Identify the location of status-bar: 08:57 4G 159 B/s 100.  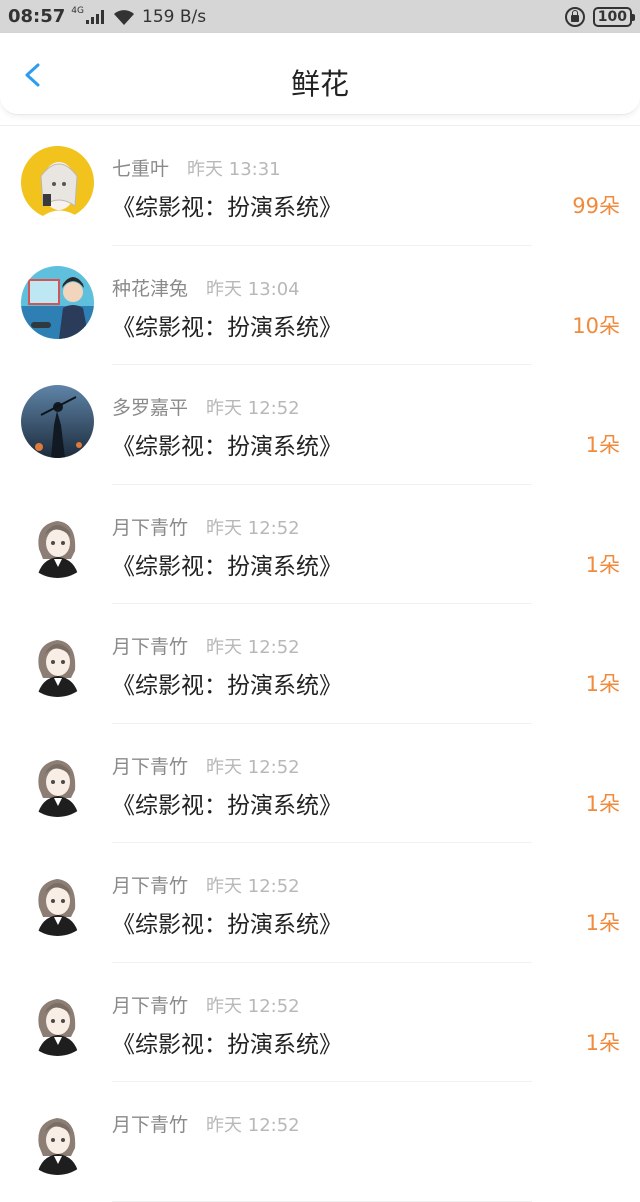
(320, 16).